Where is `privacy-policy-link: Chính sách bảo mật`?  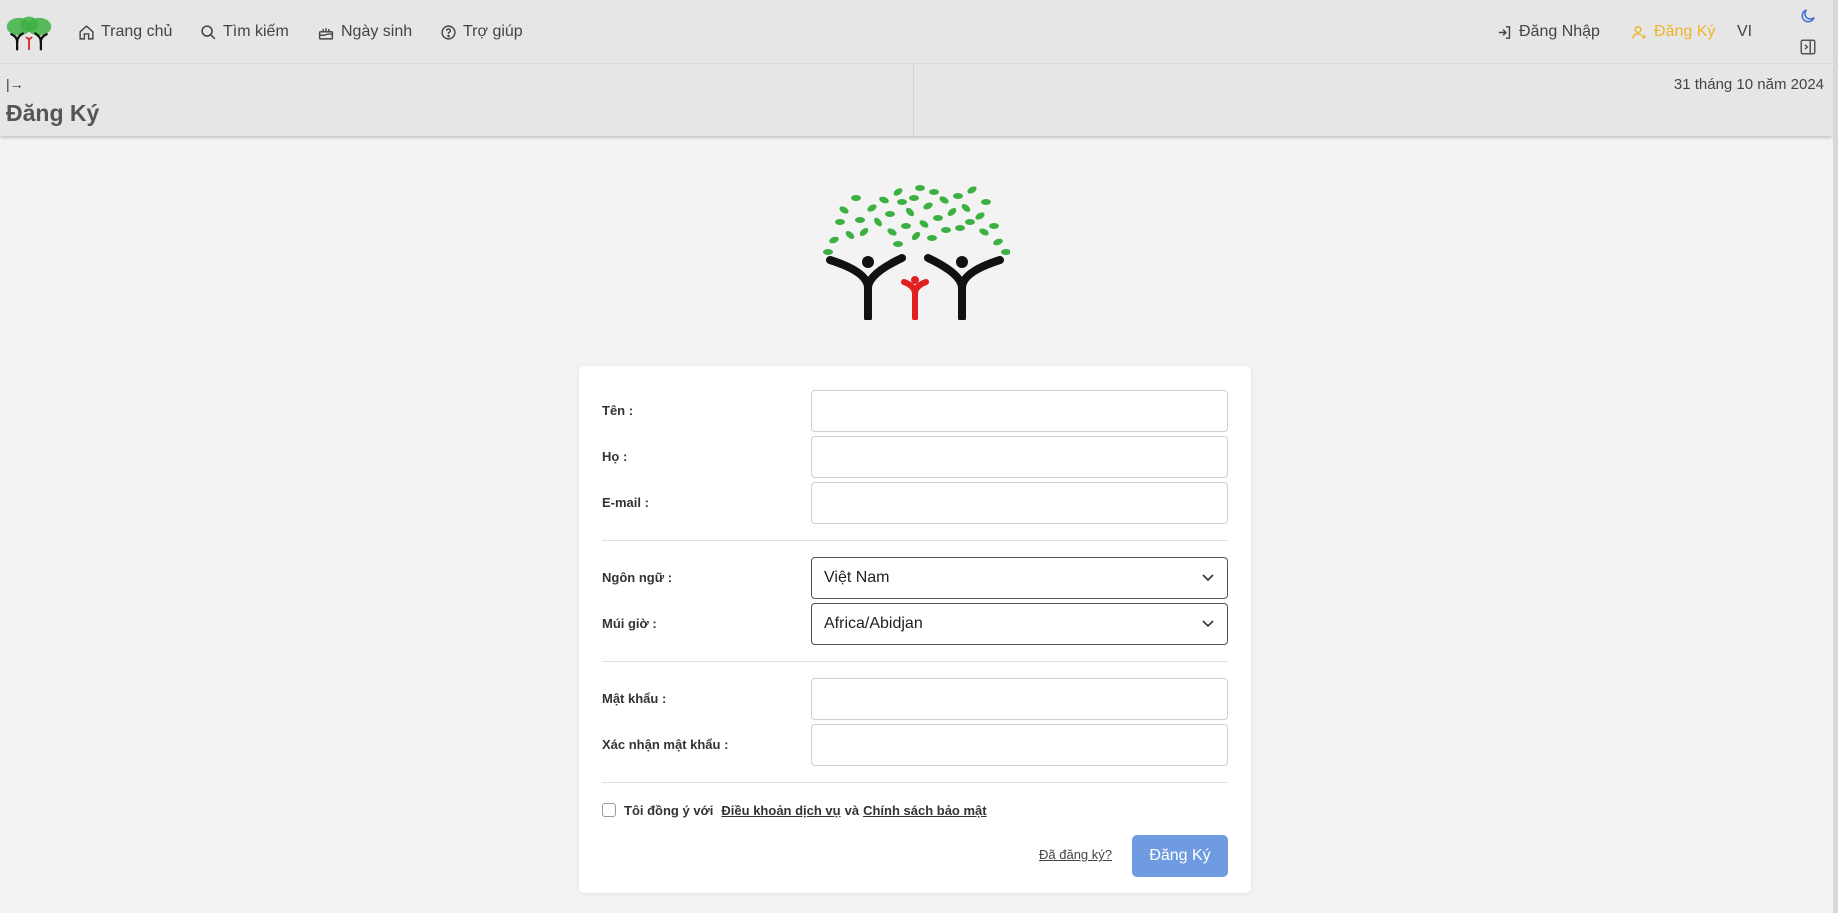 privacy-policy-link: Chính sách bảo mật is located at coordinates (925, 810).